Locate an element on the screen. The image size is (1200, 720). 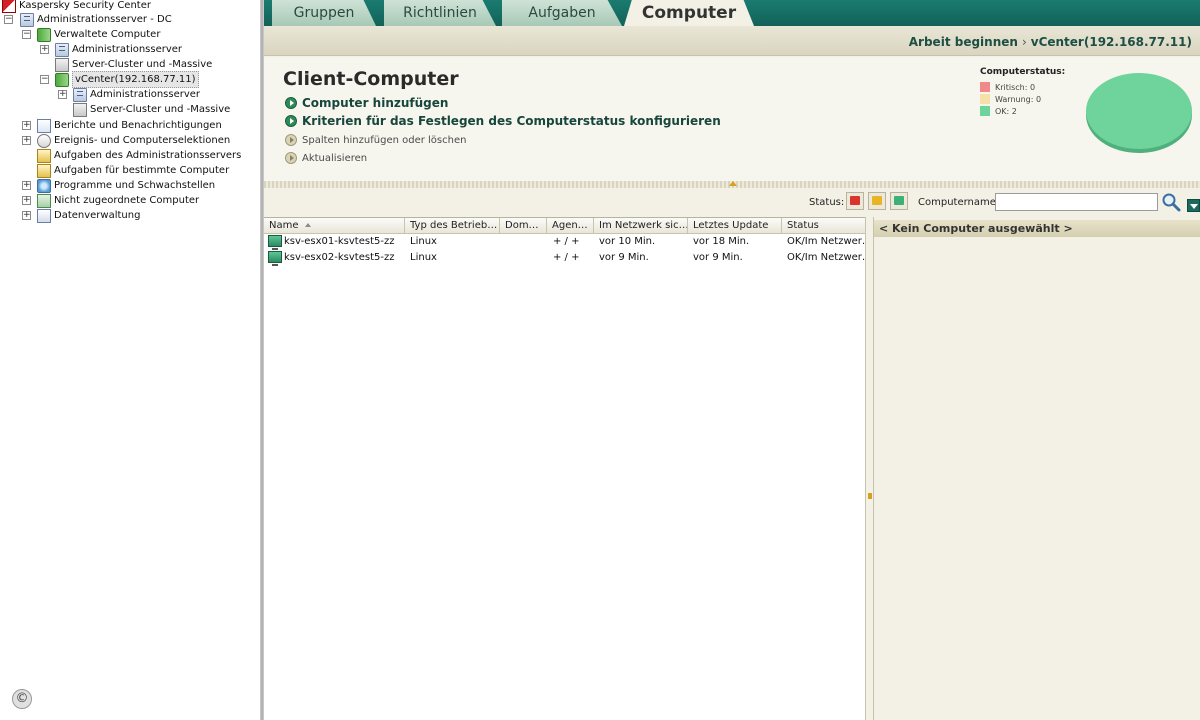
tree-item-admin-server-dc: Administrationsserver - DC is located at coordinates (96, 19).